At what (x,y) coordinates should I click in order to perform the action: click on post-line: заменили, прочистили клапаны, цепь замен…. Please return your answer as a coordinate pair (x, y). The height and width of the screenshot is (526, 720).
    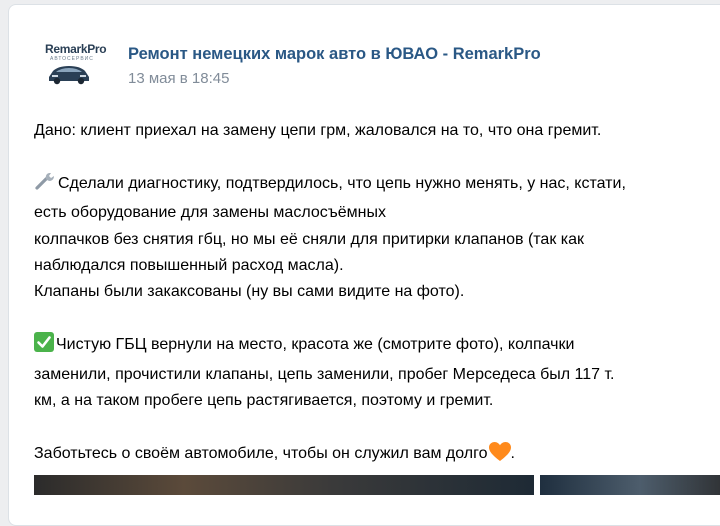
    Looking at the image, I should click on (324, 374).